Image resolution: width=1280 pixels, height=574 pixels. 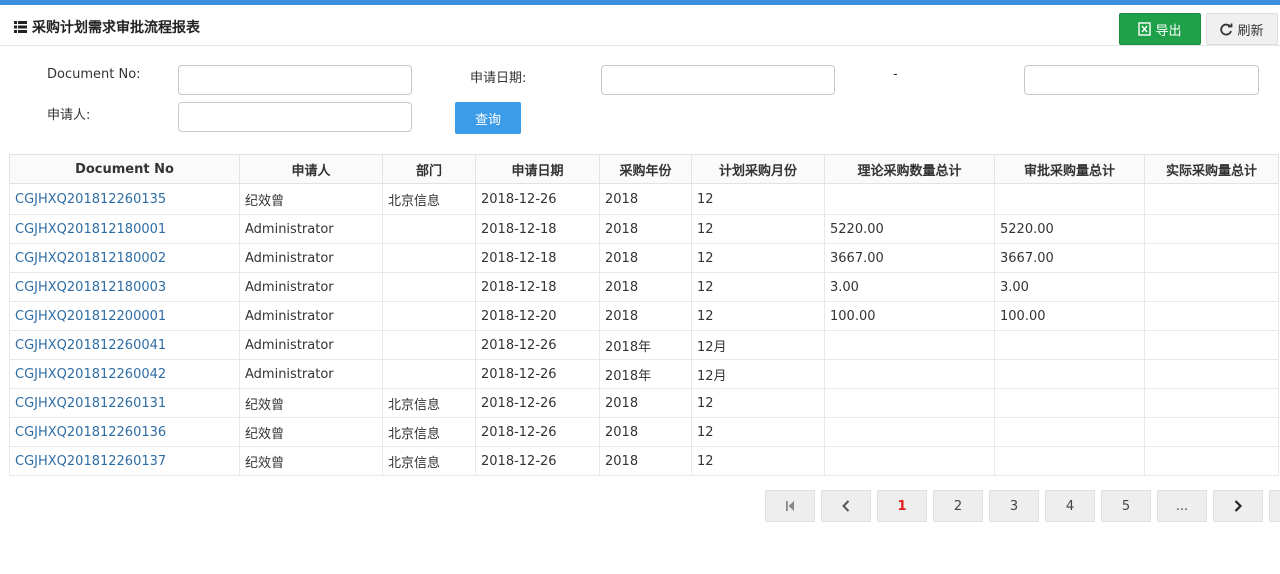 I want to click on apply-date-label: 申请日期:, so click(x=498, y=78).